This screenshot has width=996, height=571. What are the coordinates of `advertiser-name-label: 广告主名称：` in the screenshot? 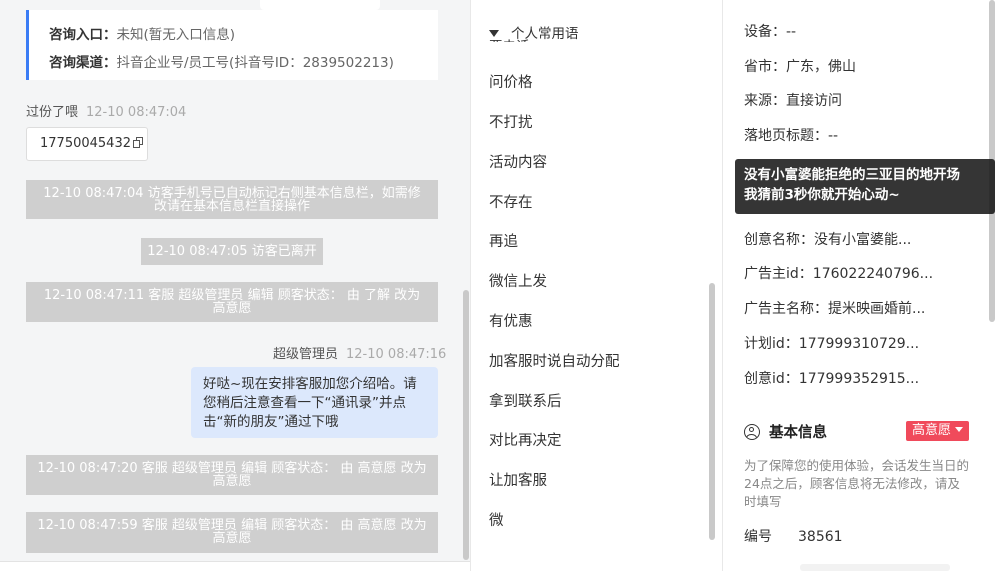 It's located at (786, 309).